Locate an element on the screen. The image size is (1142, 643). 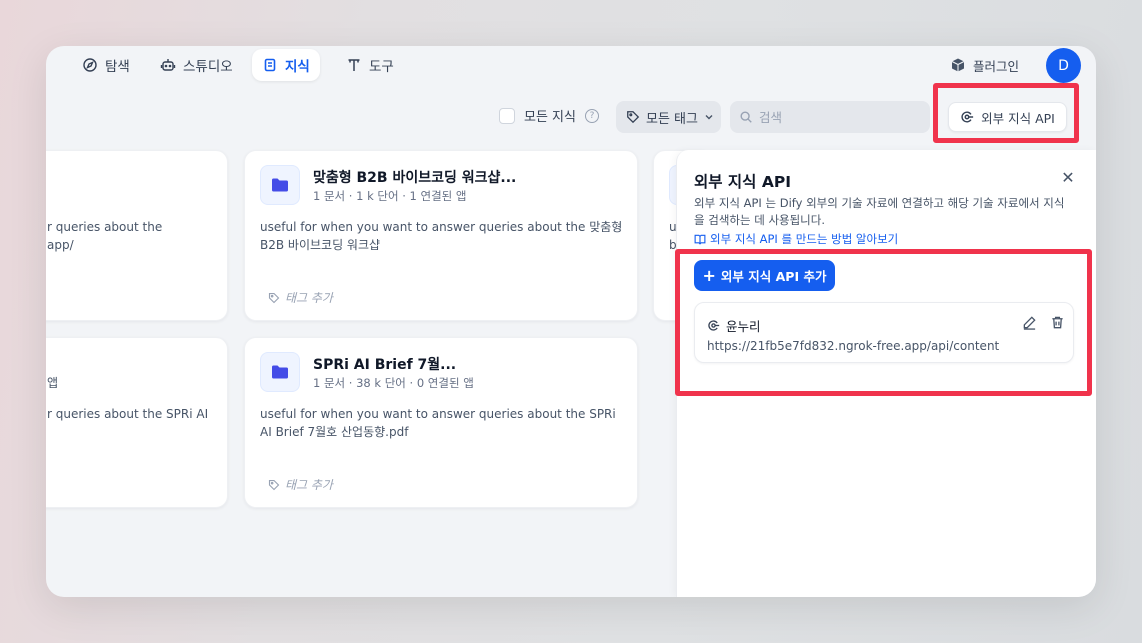
tab-knowledge: 지식 is located at coordinates (286, 65).